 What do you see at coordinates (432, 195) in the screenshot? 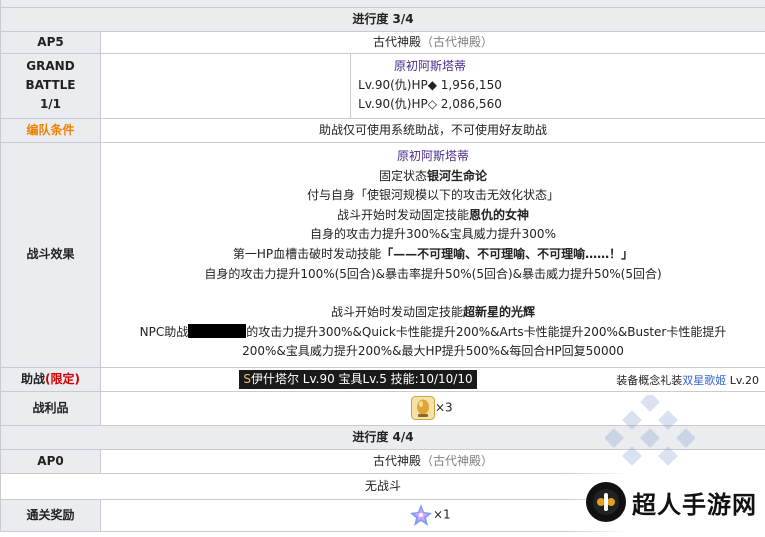
I see `effect-line-2: 付与自身「使银河规模以下的攻击无效化状态」` at bounding box center [432, 195].